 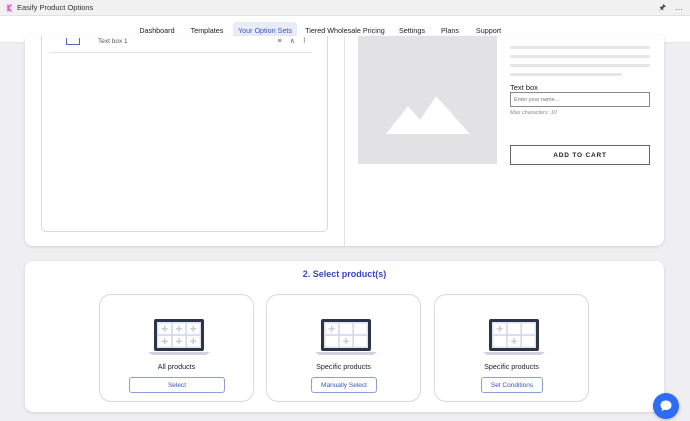 I want to click on conditional-products-option: Specific products Set Conditions, so click(x=511, y=348).